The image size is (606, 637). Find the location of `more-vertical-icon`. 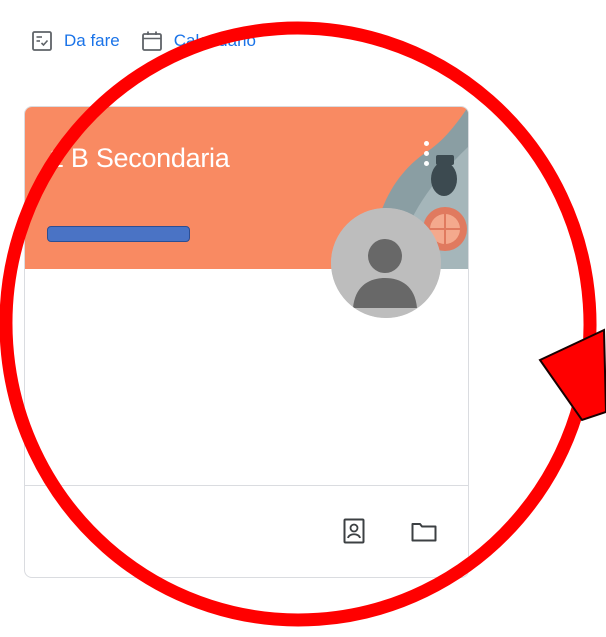

more-vertical-icon is located at coordinates (426, 153).